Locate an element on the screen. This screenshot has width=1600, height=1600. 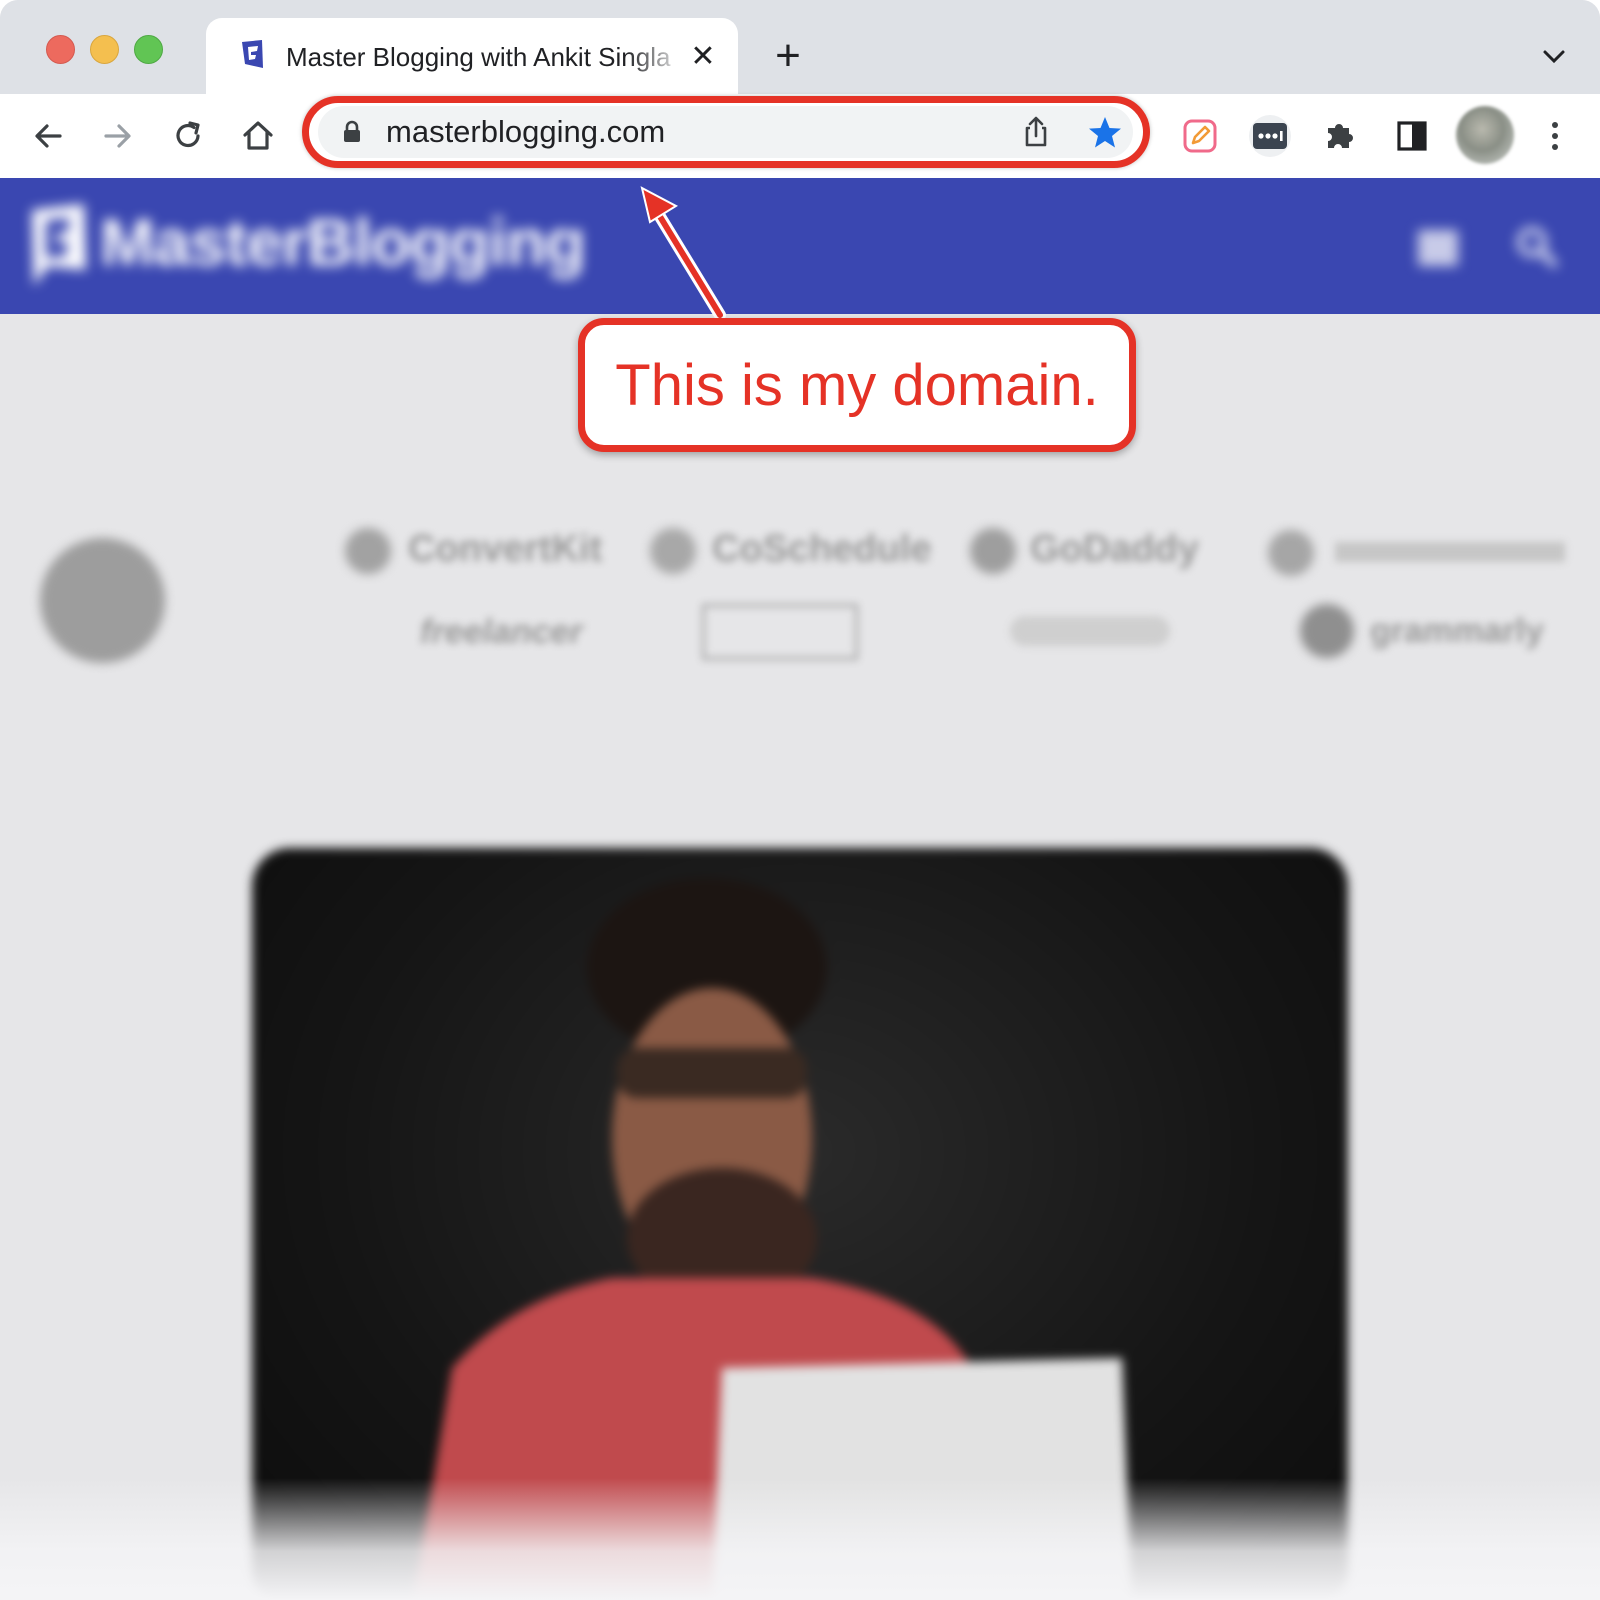
lock-icon is located at coordinates (352, 132).